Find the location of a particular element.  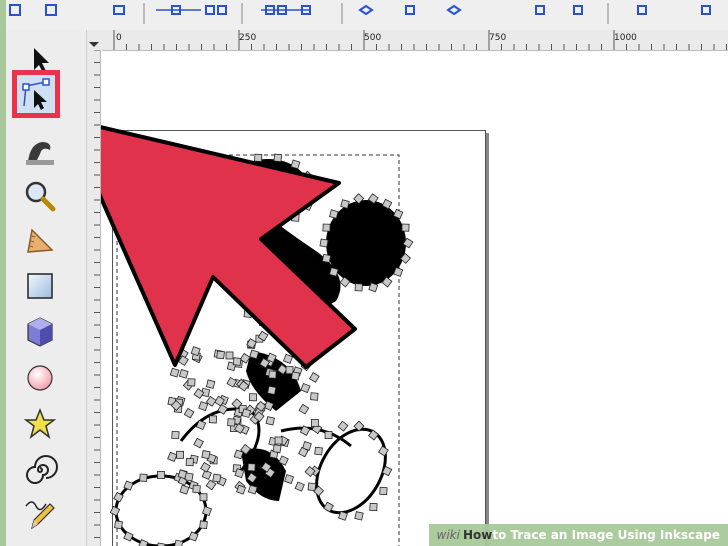

ruler-tick-label: 1000 is located at coordinates (625, 38).